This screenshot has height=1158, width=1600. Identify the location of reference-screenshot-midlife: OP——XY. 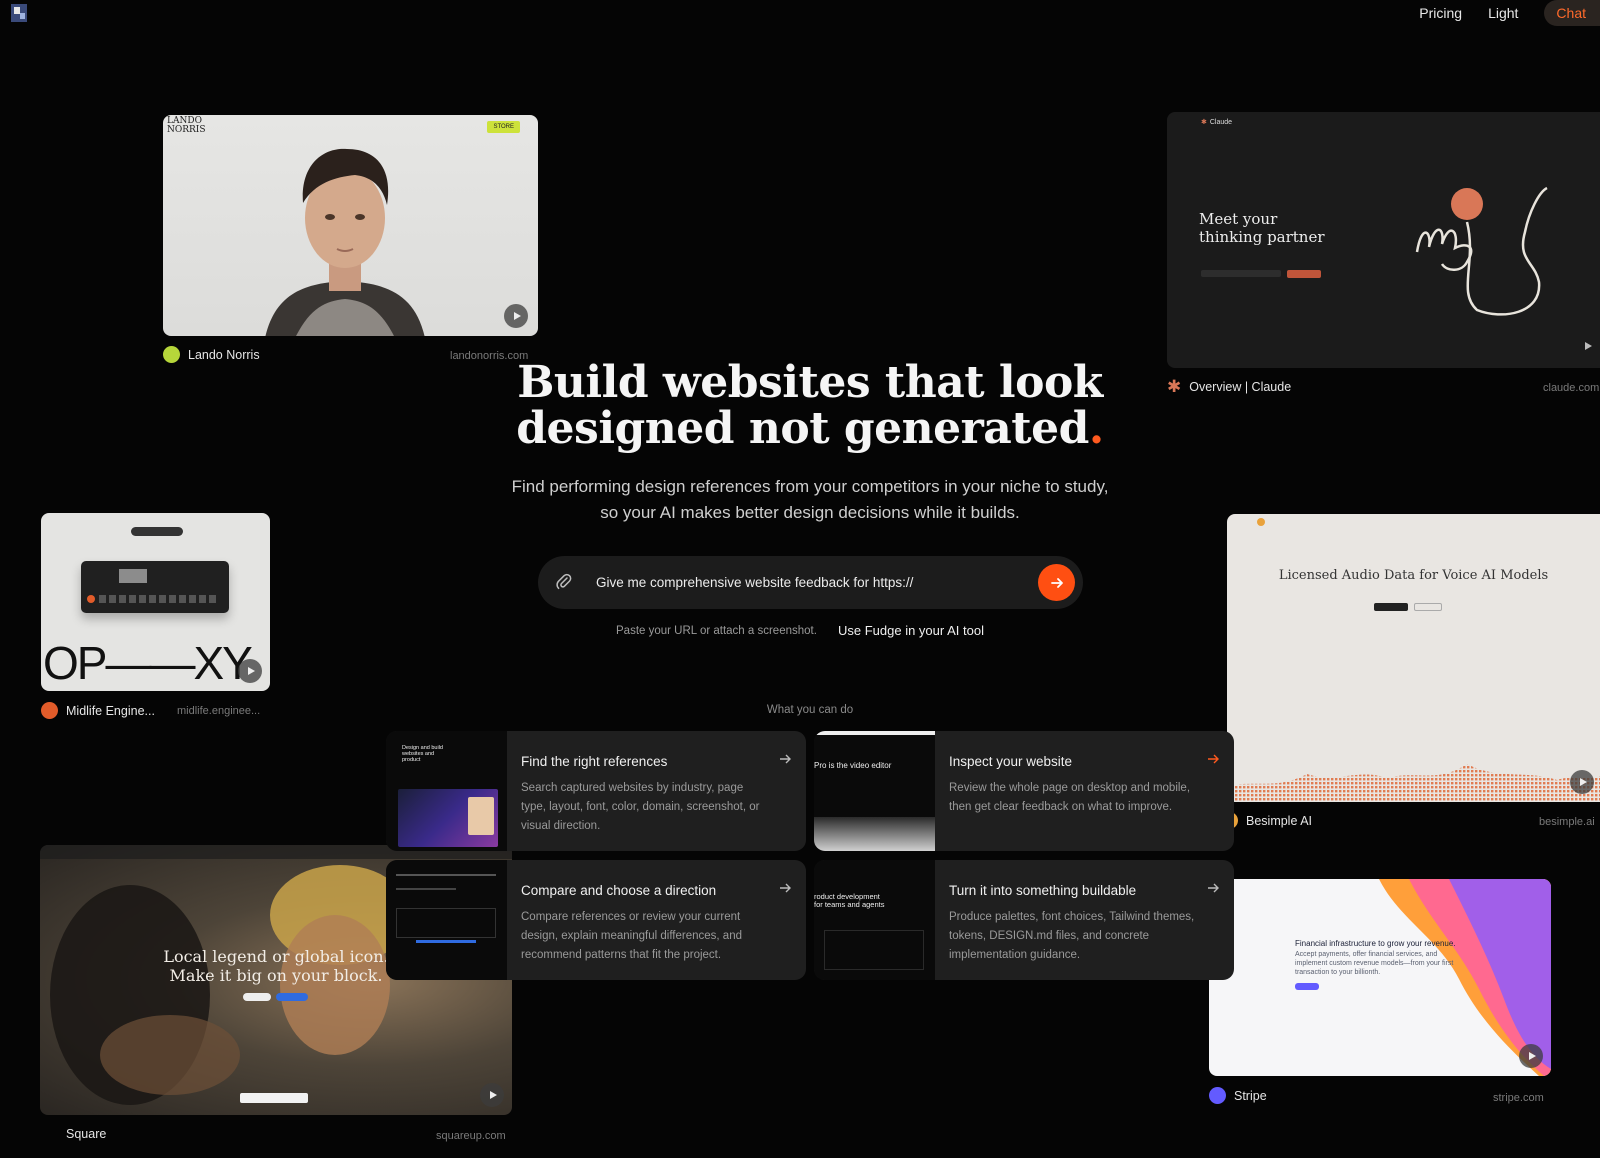
(155, 602).